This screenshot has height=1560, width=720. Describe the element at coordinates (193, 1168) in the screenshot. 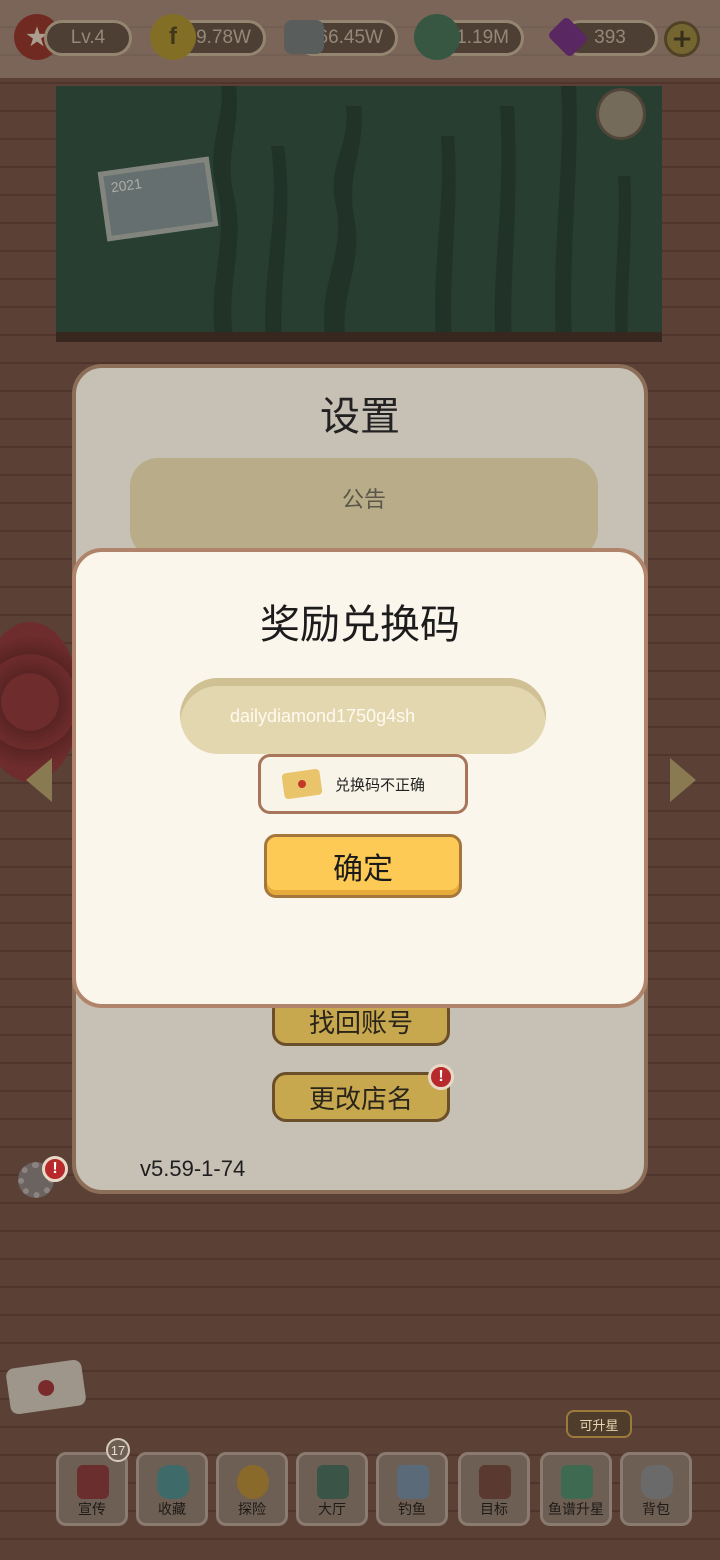

I see `version-label: v5.59-1-74` at that location.